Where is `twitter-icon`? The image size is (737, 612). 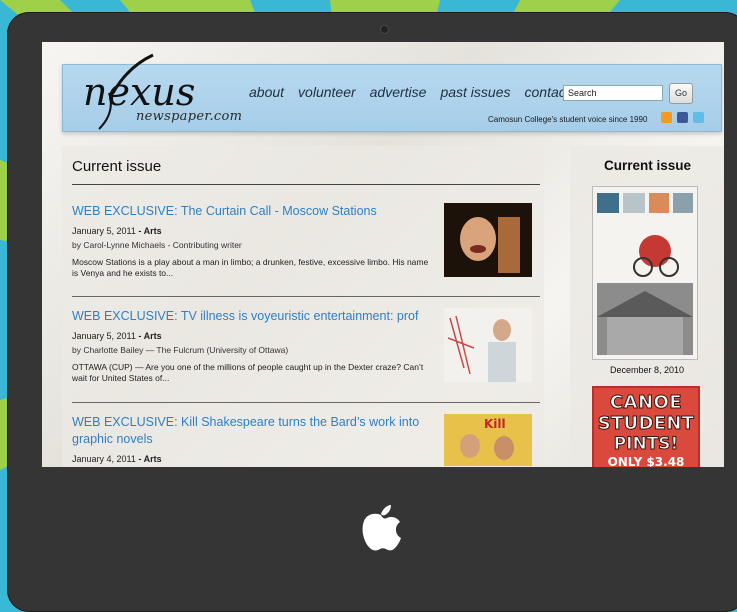
twitter-icon is located at coordinates (698, 117).